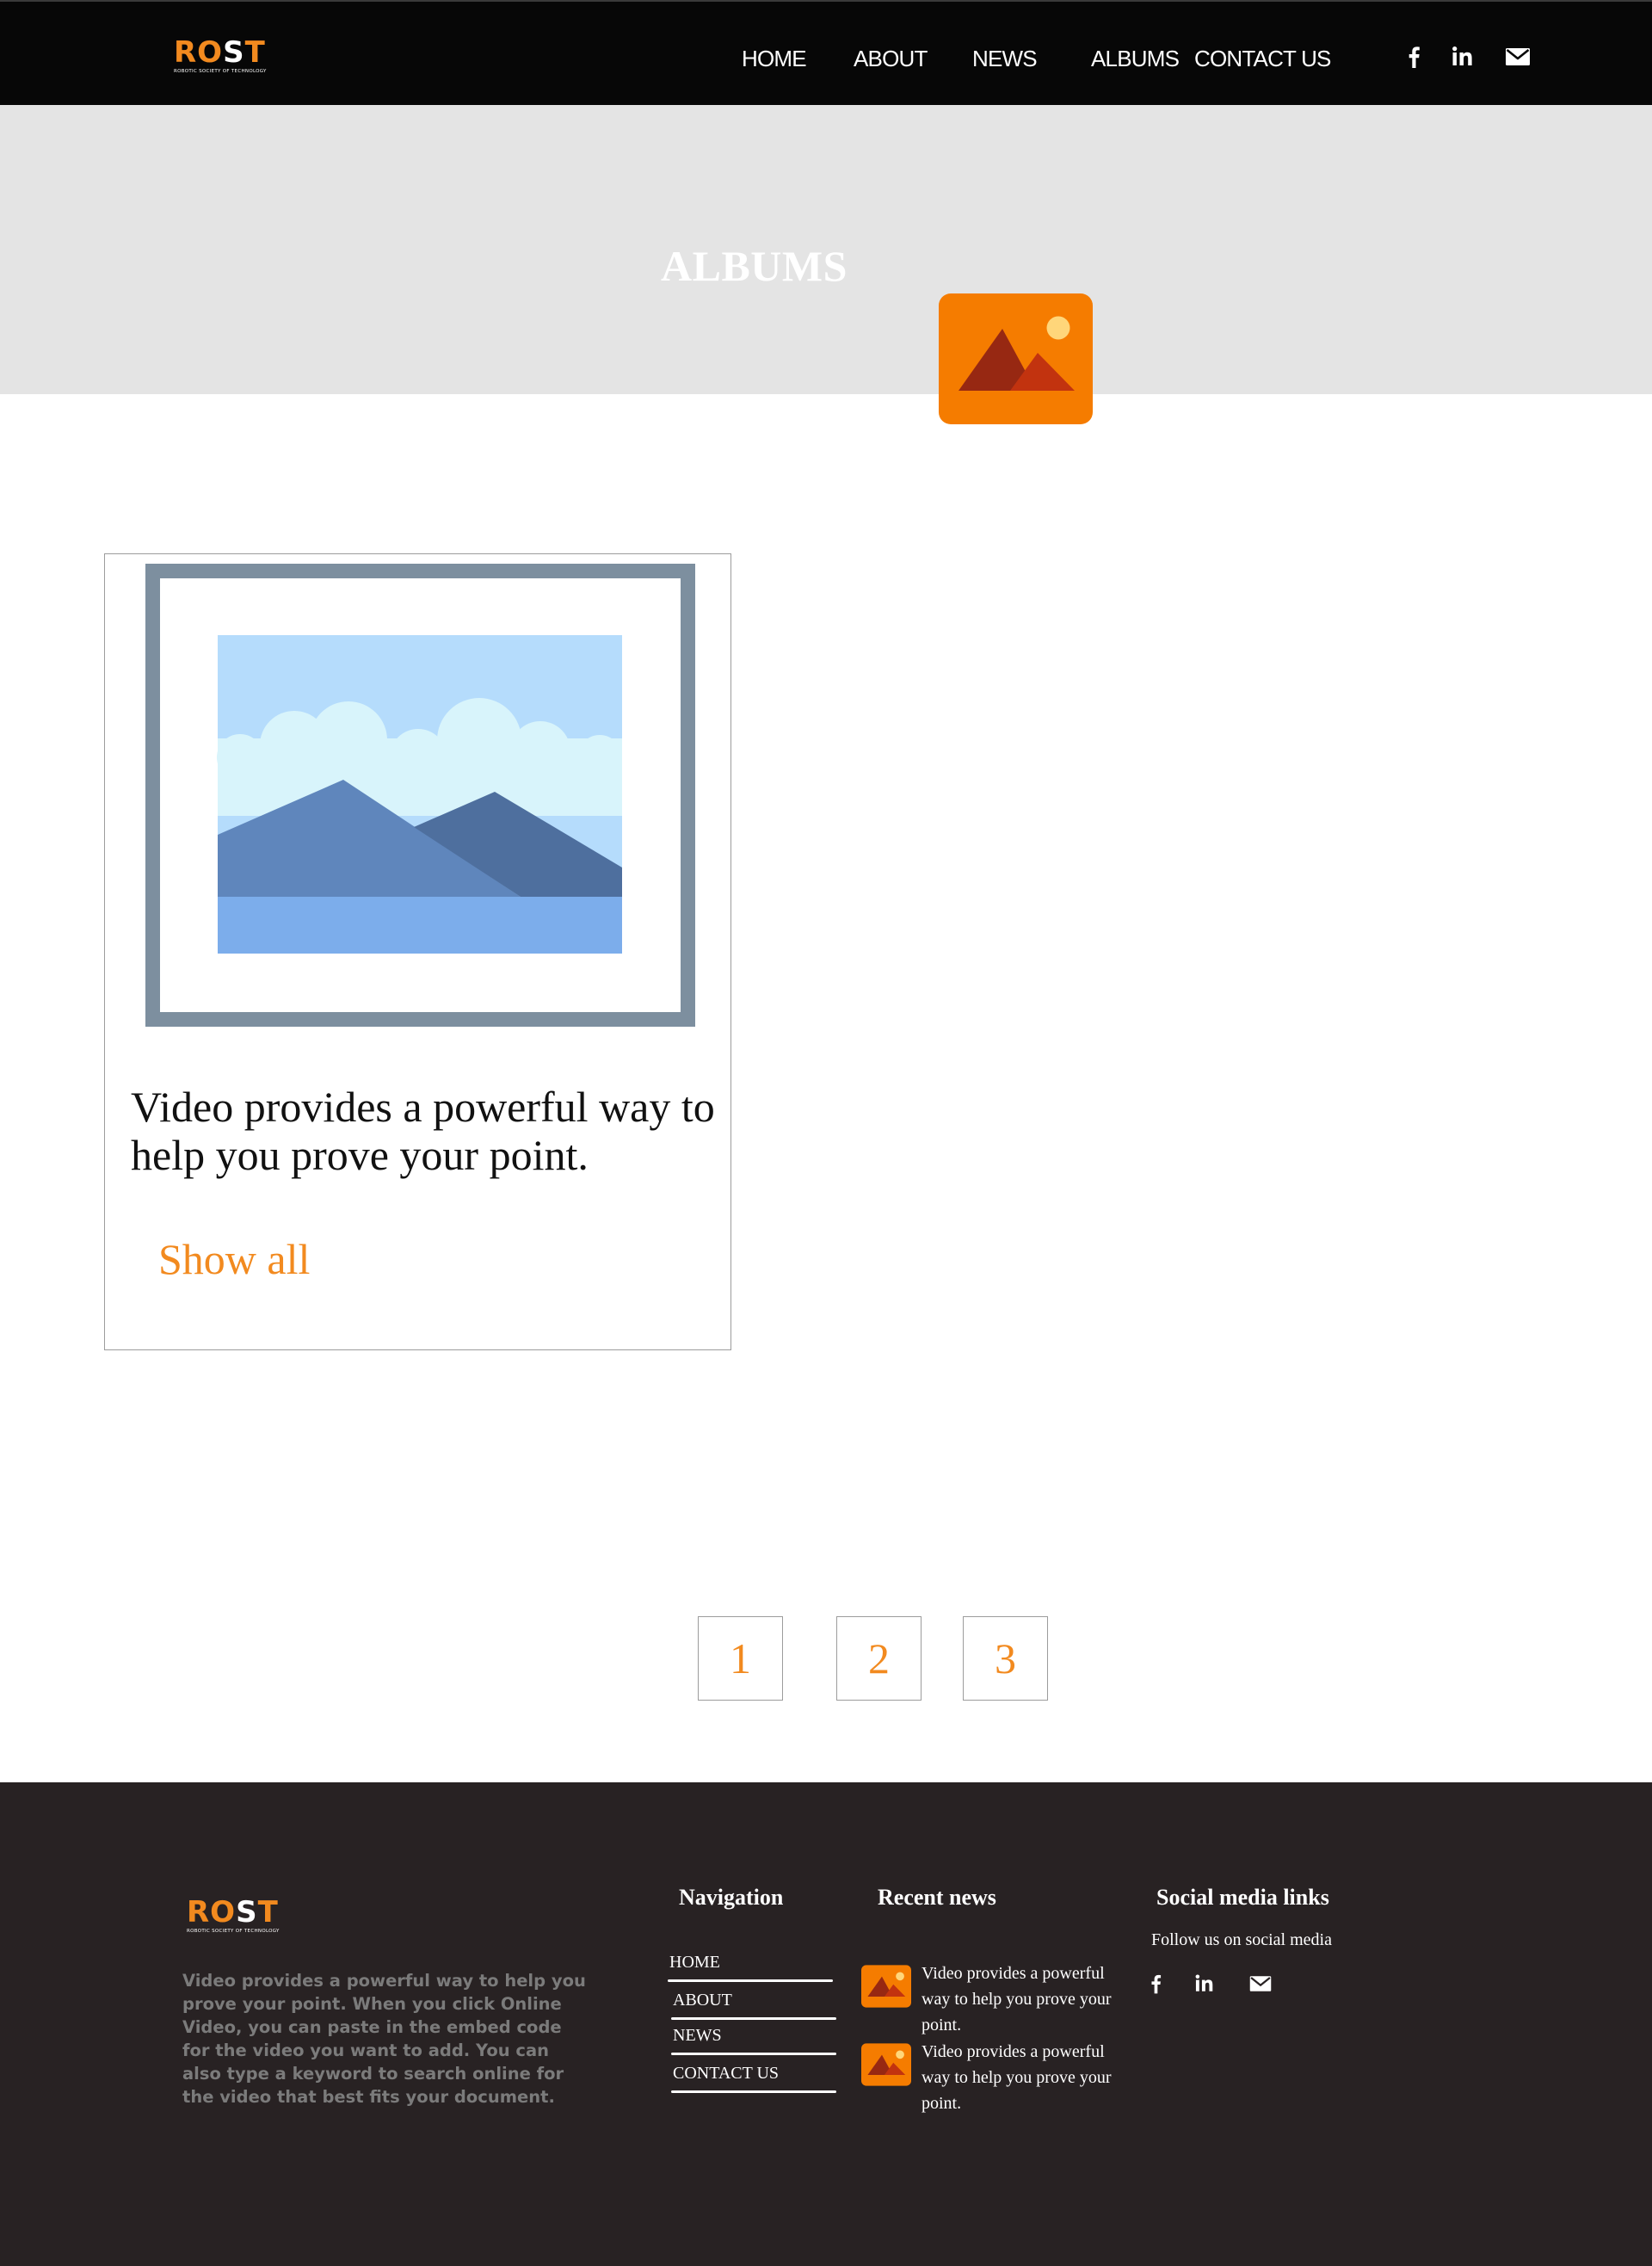 The height and width of the screenshot is (2266, 1652). I want to click on footer-logo-part-3: T, so click(268, 1912).